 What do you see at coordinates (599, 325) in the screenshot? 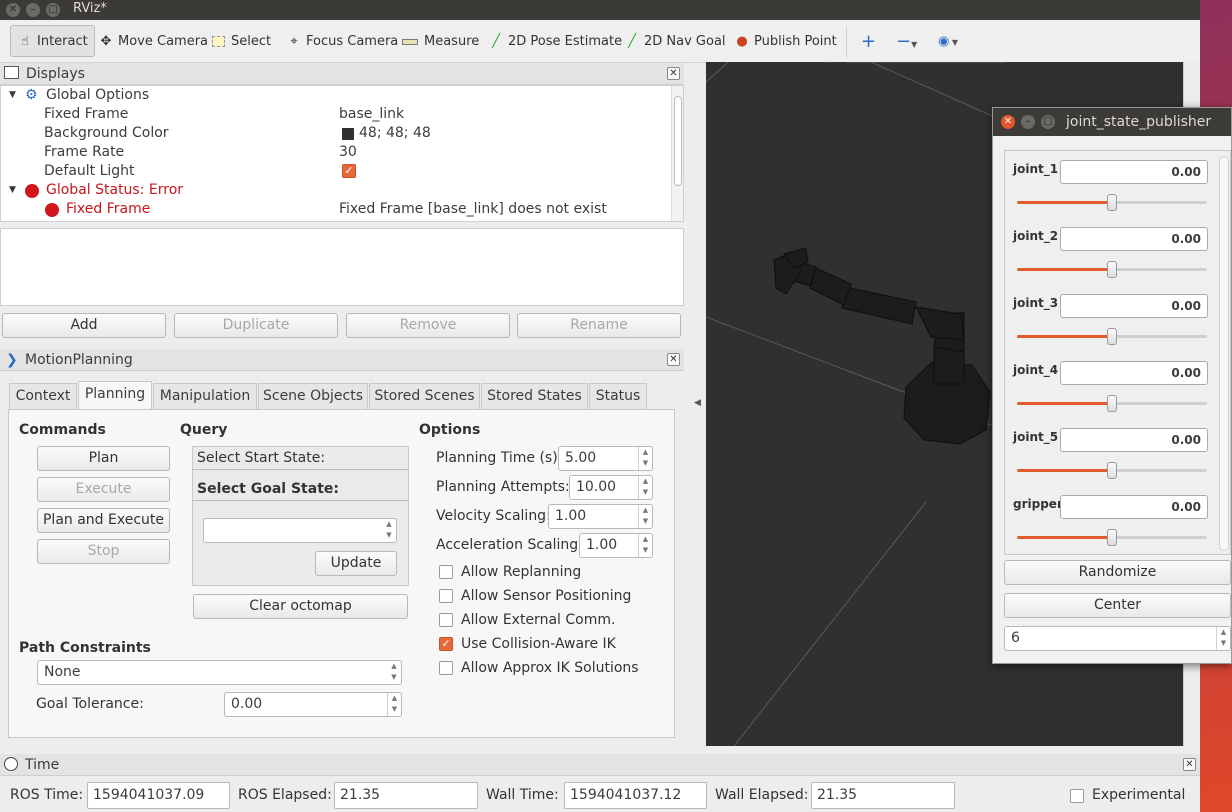
I see `rename-button: Rename` at bounding box center [599, 325].